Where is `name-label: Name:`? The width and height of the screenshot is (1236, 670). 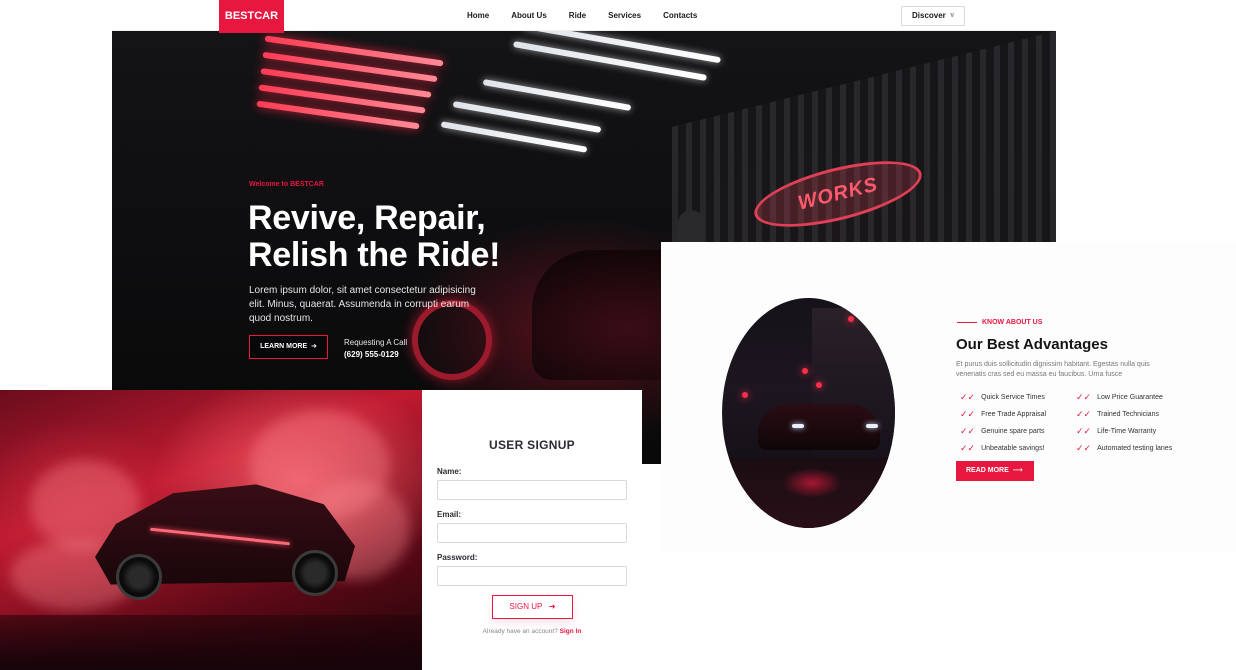
name-label: Name: is located at coordinates (449, 471).